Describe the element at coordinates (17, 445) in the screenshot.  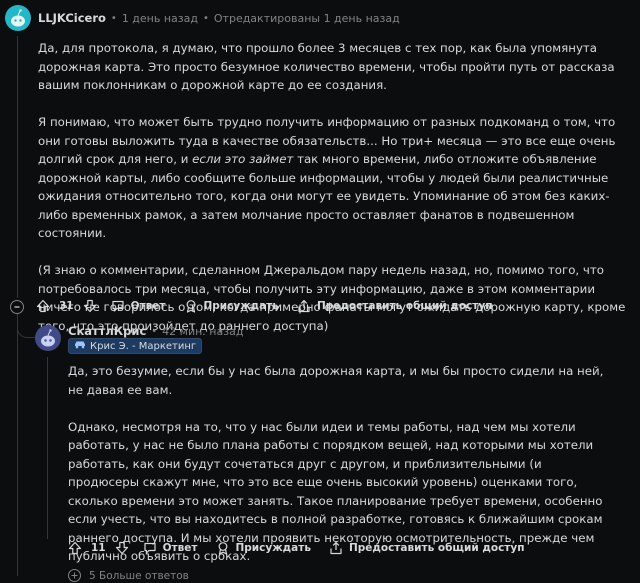
I see `thread-line-main-lower` at that location.